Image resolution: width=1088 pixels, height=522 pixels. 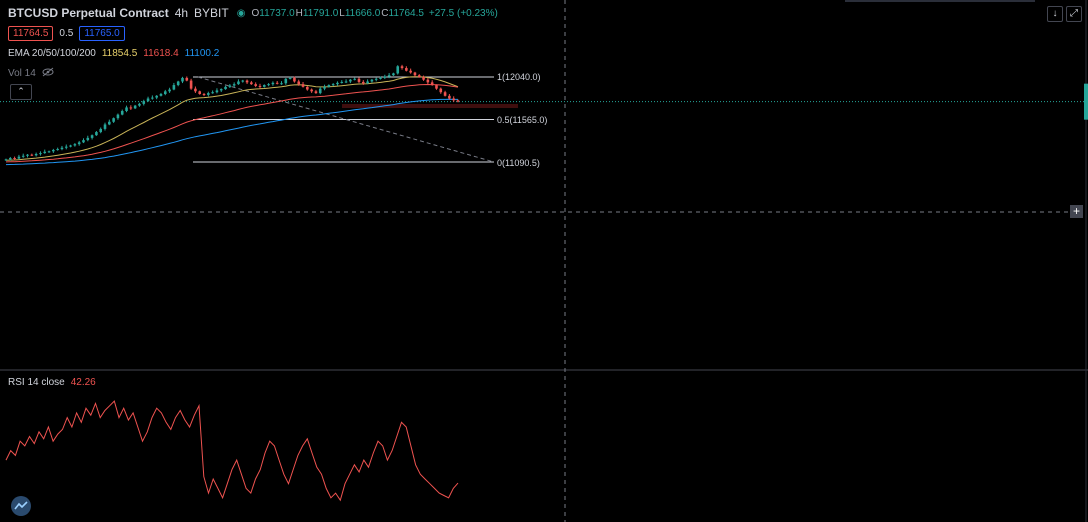 I want to click on rsi-line, so click(x=232, y=451).